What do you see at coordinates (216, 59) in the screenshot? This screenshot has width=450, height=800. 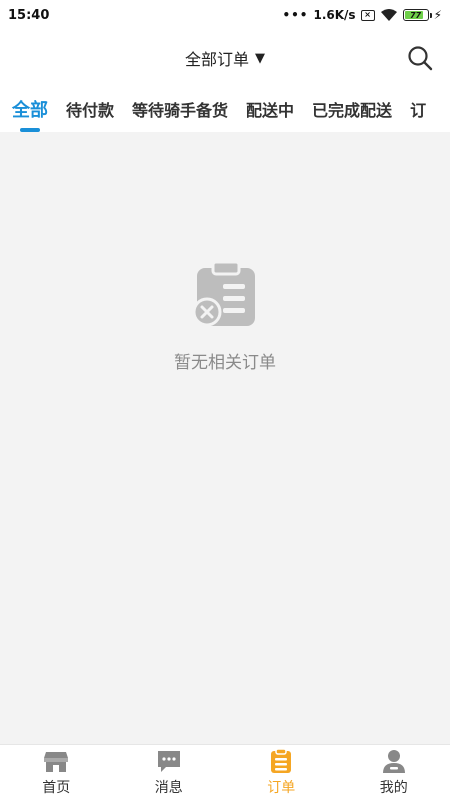 I see `page-title: 全部订单` at bounding box center [216, 59].